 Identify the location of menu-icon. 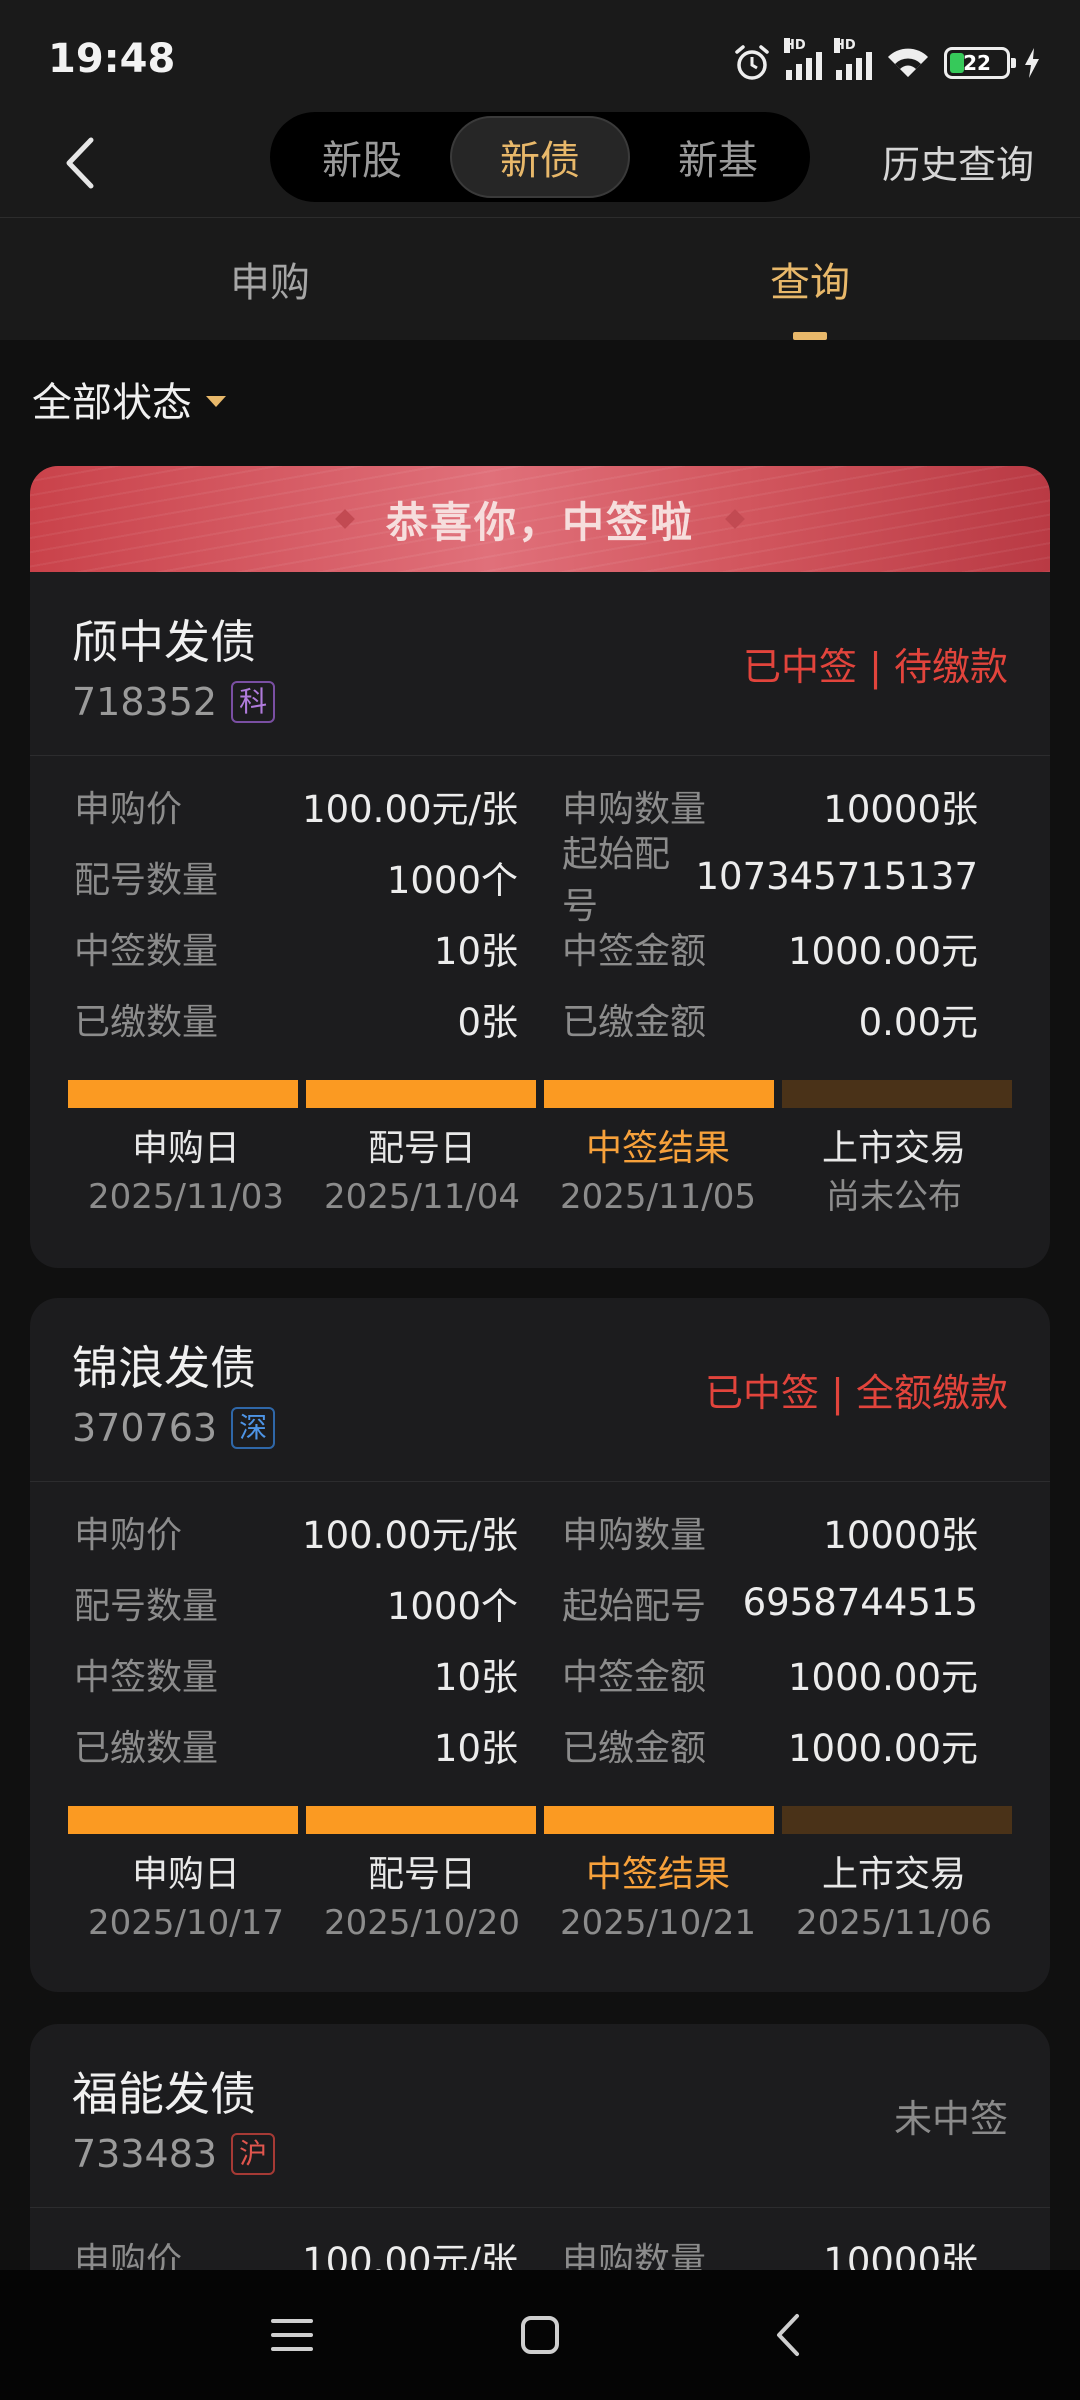
(292, 2335).